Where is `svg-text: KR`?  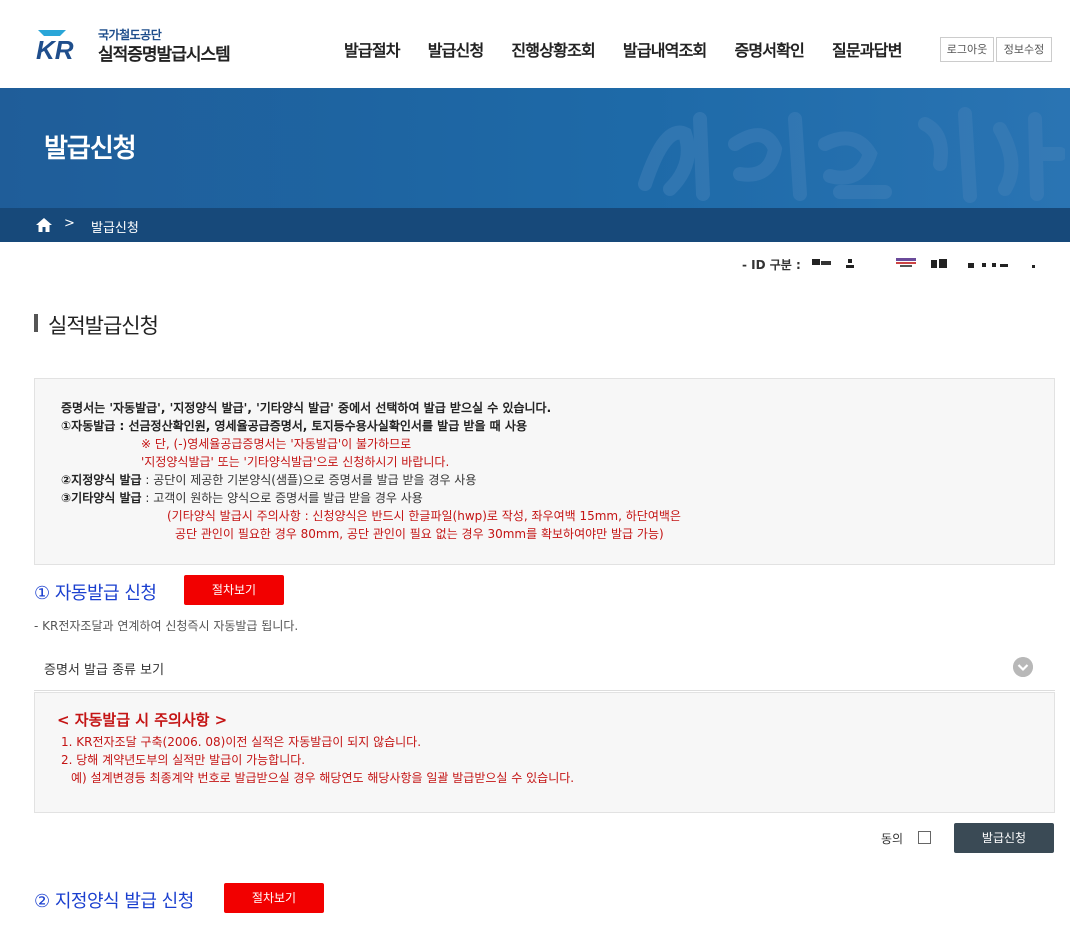 svg-text: KR is located at coordinates (55, 48).